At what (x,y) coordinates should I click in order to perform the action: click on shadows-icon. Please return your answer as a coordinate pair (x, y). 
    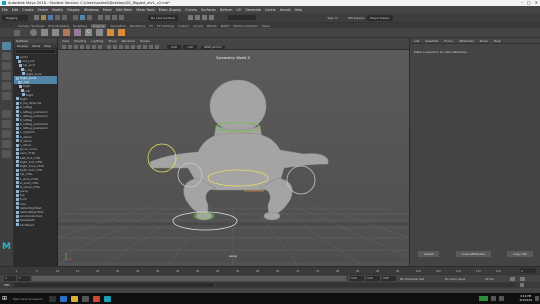
    Looking at the image, I should click on (133, 47).